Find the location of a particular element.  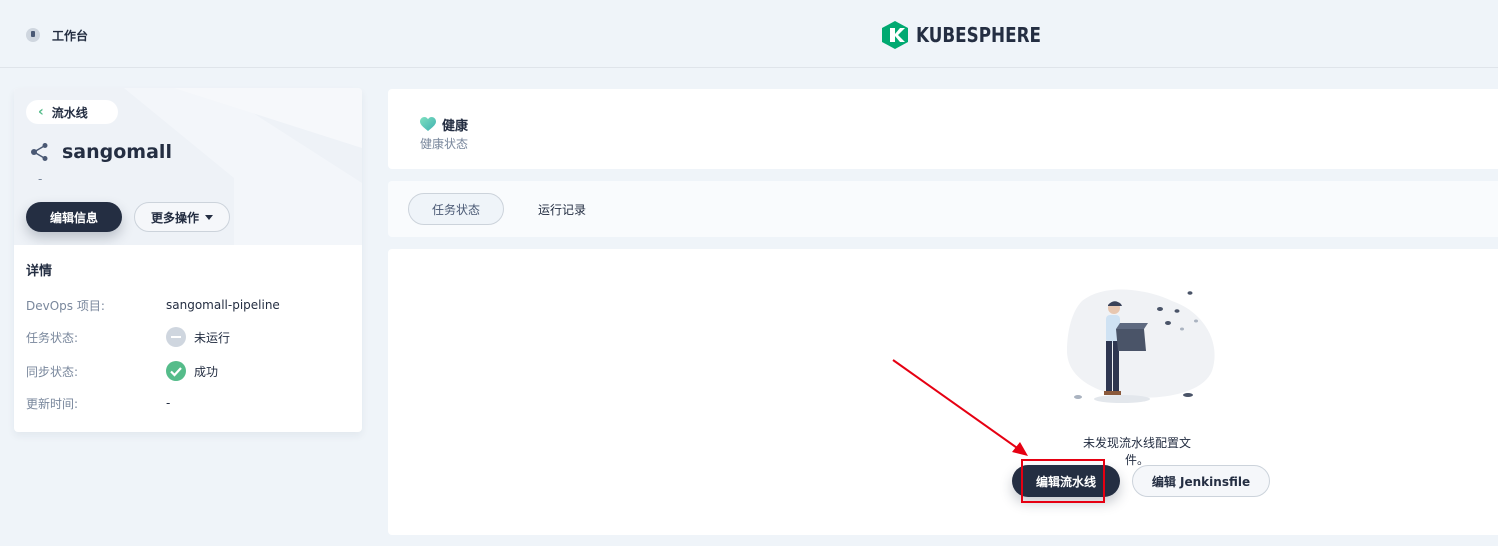

tab-run-records: 运行记录 is located at coordinates (562, 209).